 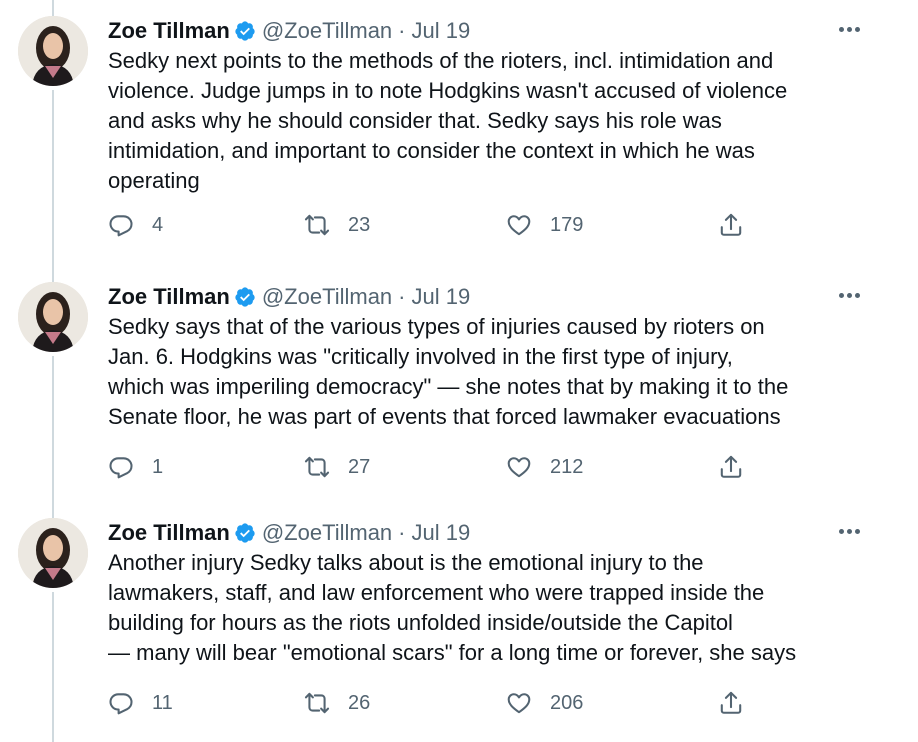 What do you see at coordinates (337, 225) in the screenshot?
I see `retweet-button: 23` at bounding box center [337, 225].